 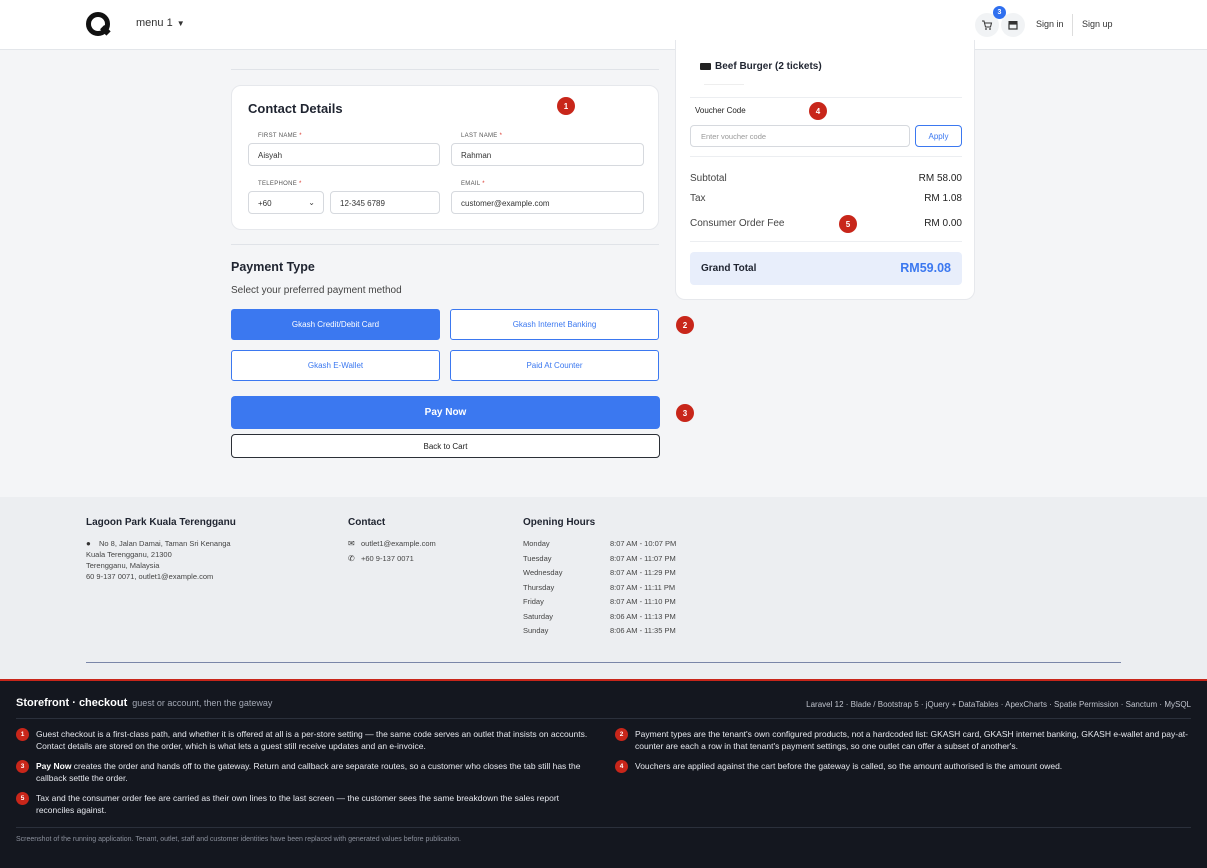 What do you see at coordinates (392, 543) in the screenshot?
I see `contact-email: ✉ outlet1@example.com` at bounding box center [392, 543].